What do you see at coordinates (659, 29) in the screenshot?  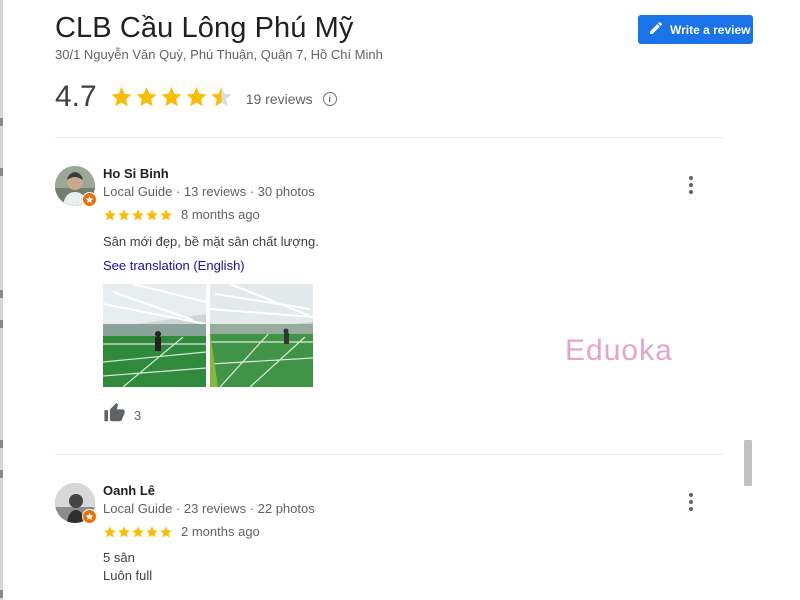 I see `pencil-icon` at bounding box center [659, 29].